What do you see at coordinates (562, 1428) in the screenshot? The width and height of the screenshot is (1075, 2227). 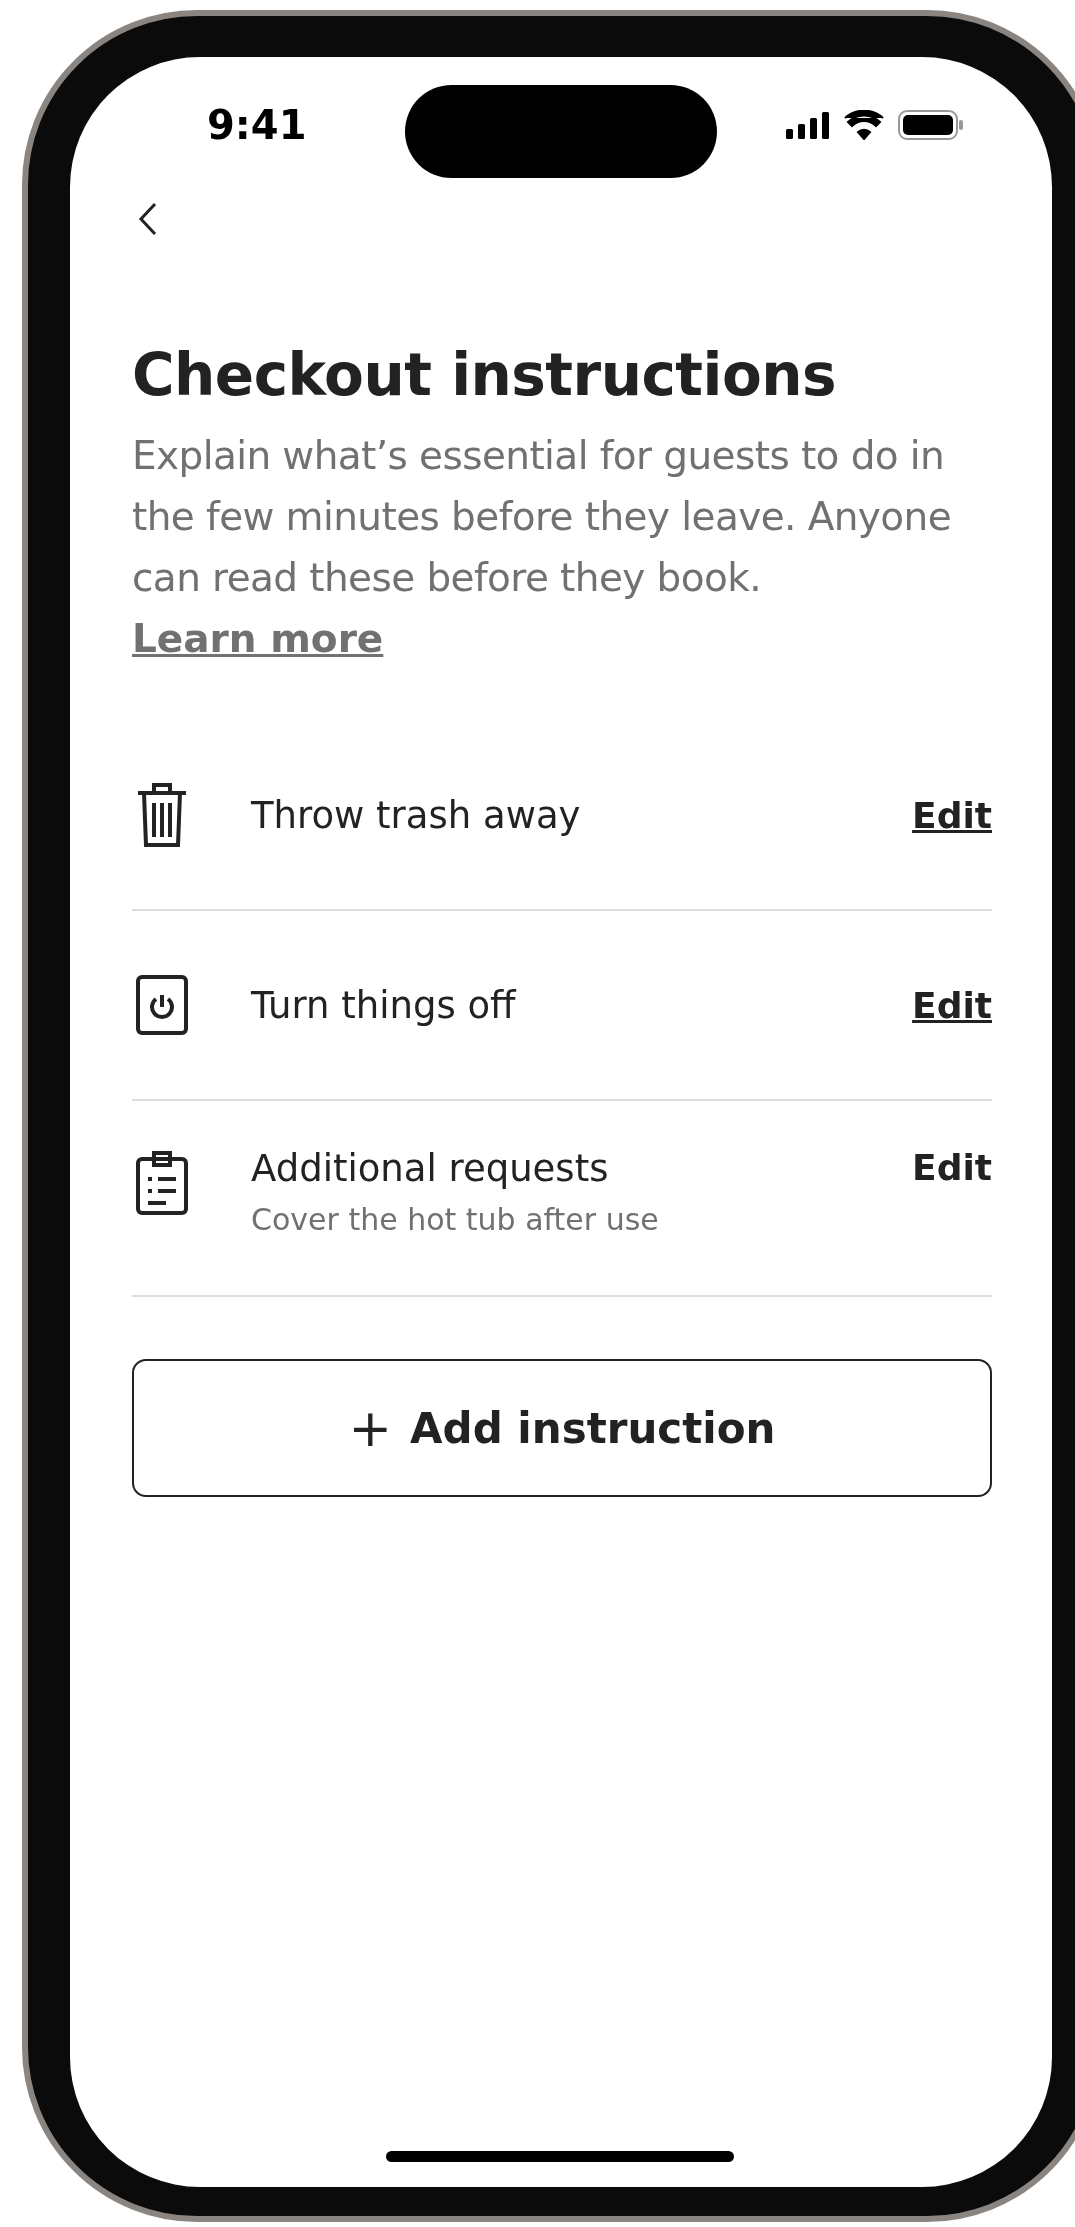 I see `add-instruction-button: + Add instruction` at bounding box center [562, 1428].